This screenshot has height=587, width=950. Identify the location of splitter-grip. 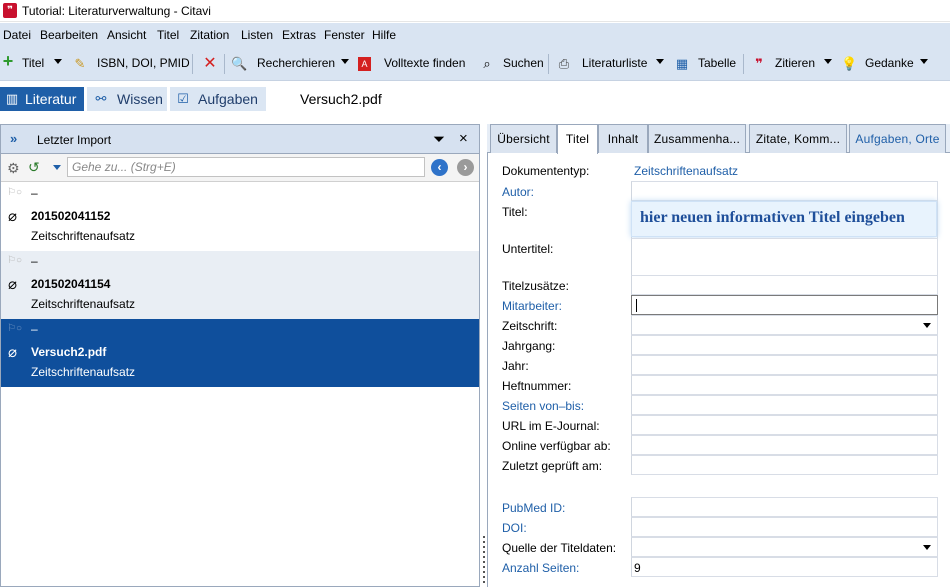
(484, 561).